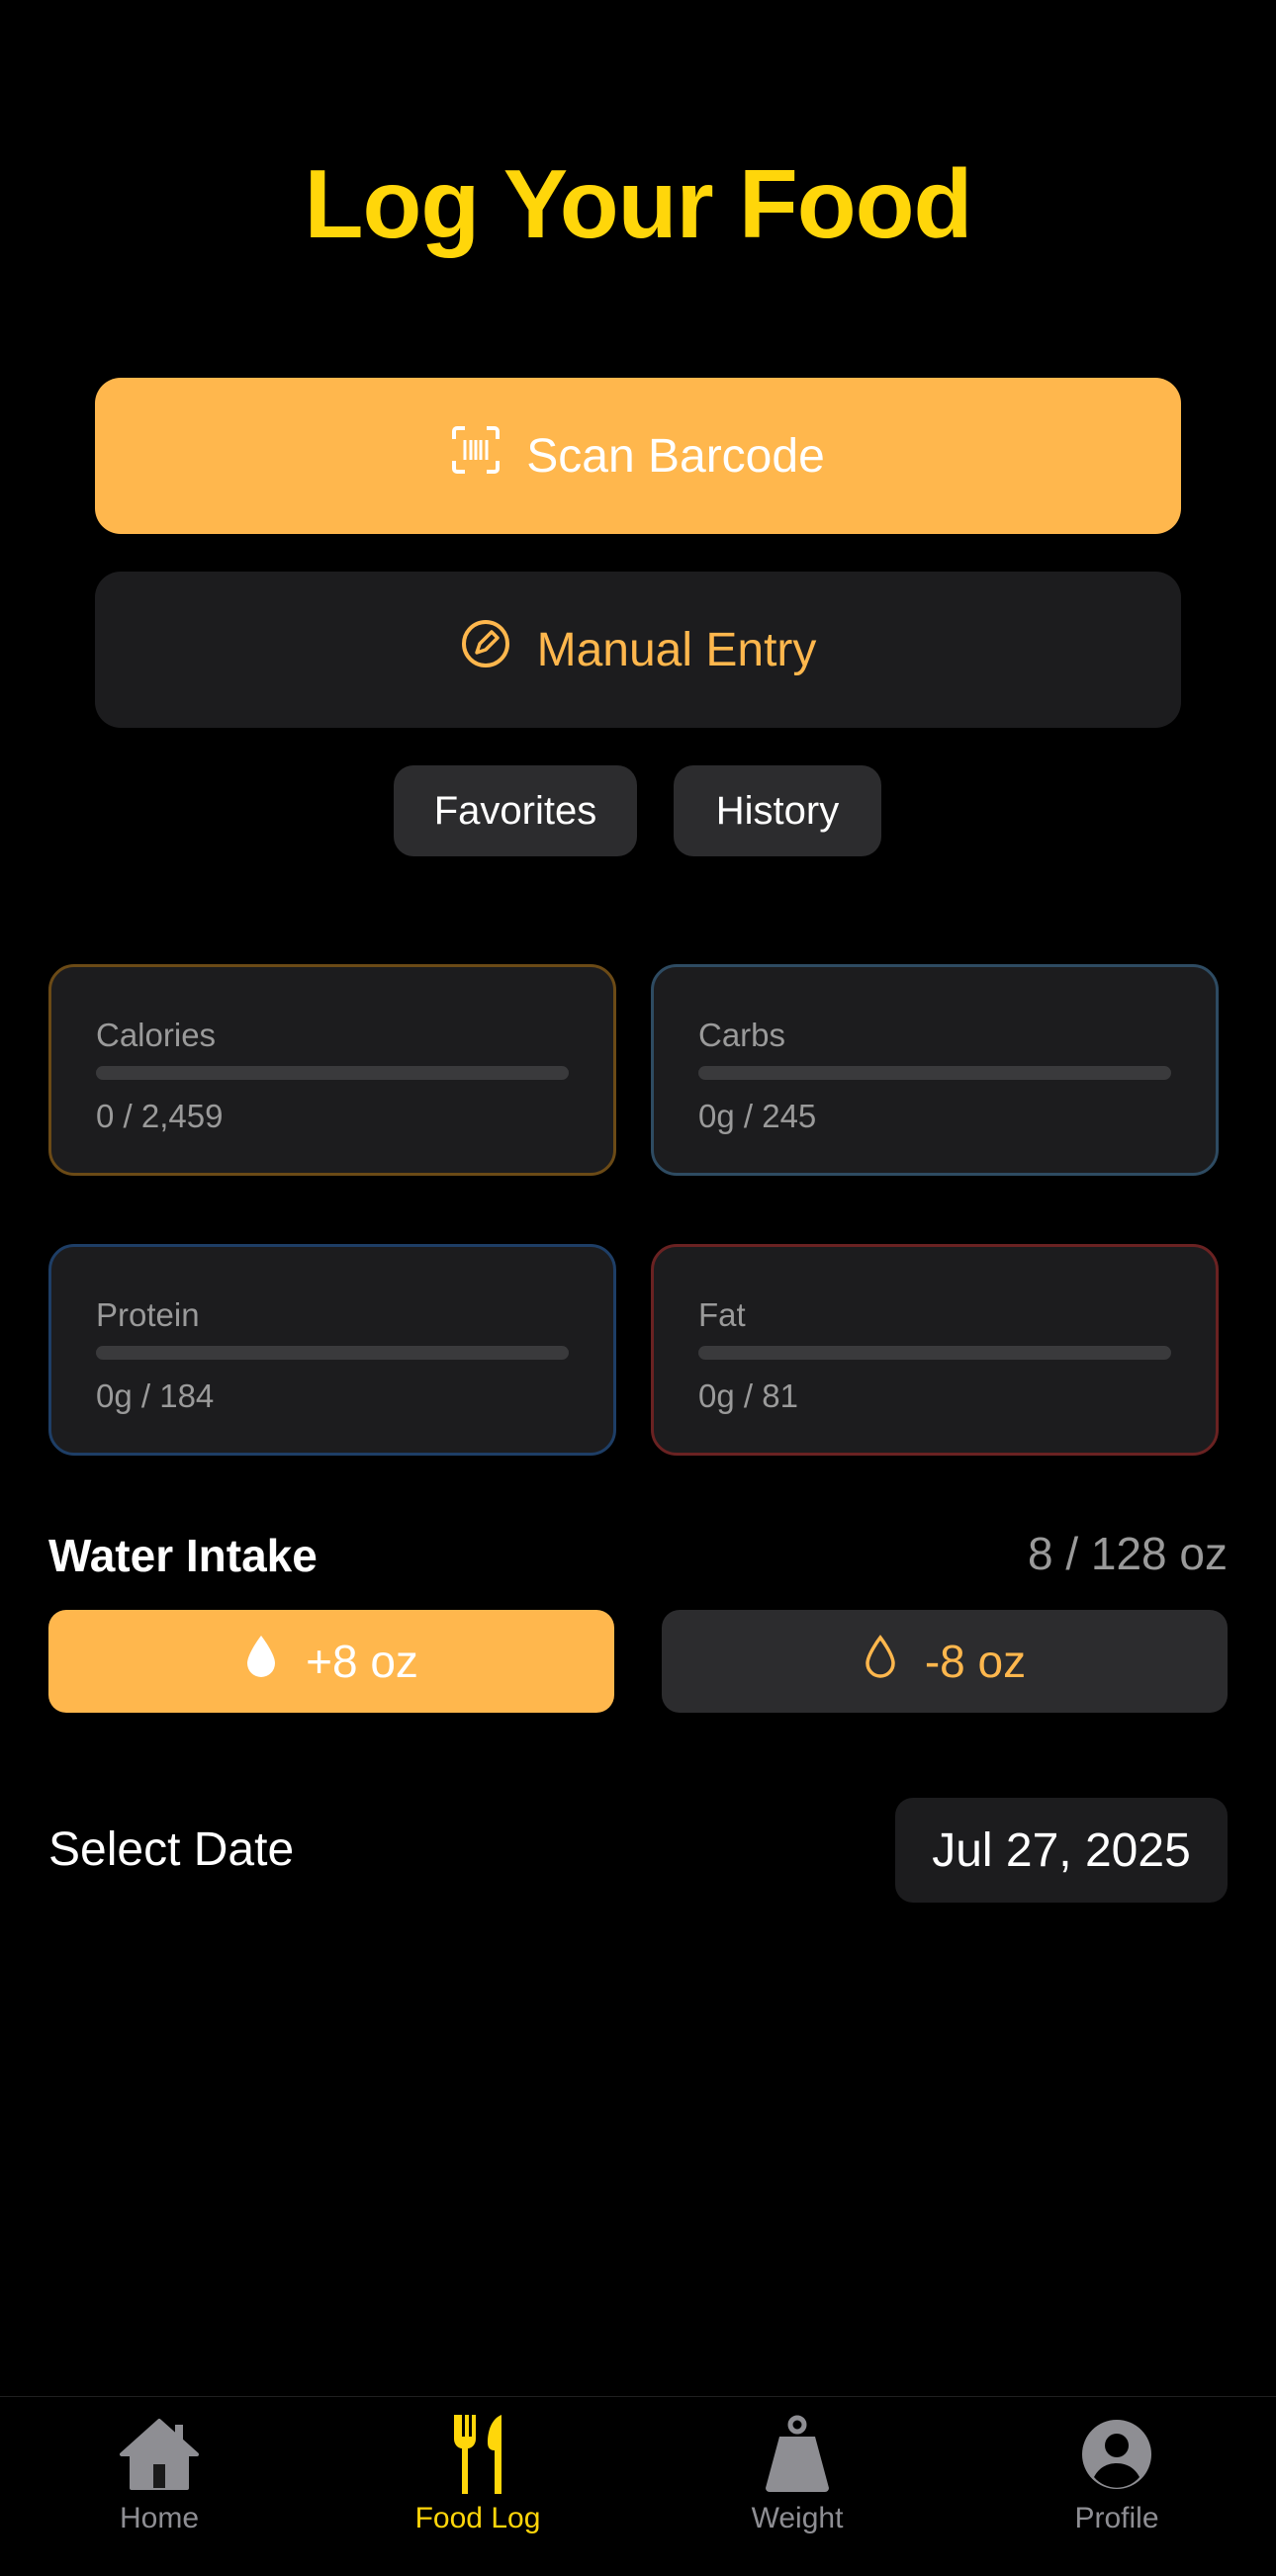 Image resolution: width=1276 pixels, height=2576 pixels. Describe the element at coordinates (1116, 2518) in the screenshot. I see `tab-label: Profile` at that location.